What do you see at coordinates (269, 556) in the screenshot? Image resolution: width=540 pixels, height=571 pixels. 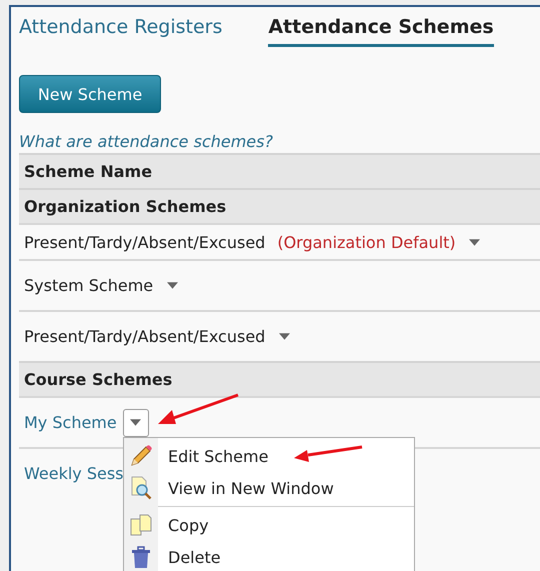 I see `menu-item: Delete` at bounding box center [269, 556].